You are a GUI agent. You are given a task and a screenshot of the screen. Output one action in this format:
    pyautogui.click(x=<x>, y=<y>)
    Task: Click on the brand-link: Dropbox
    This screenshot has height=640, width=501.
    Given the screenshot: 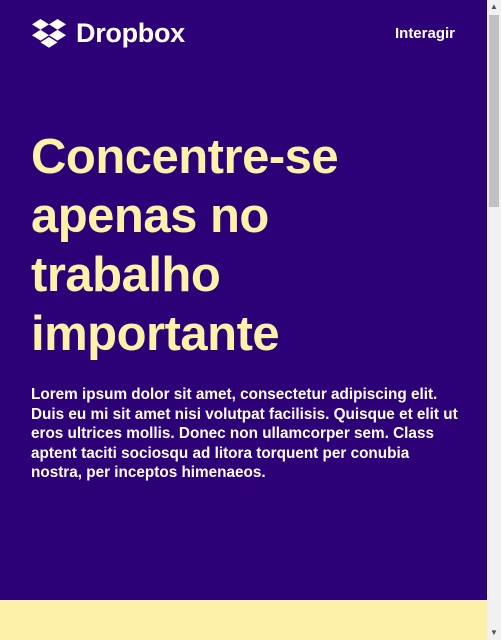 What is the action you would take?
    pyautogui.click(x=108, y=33)
    